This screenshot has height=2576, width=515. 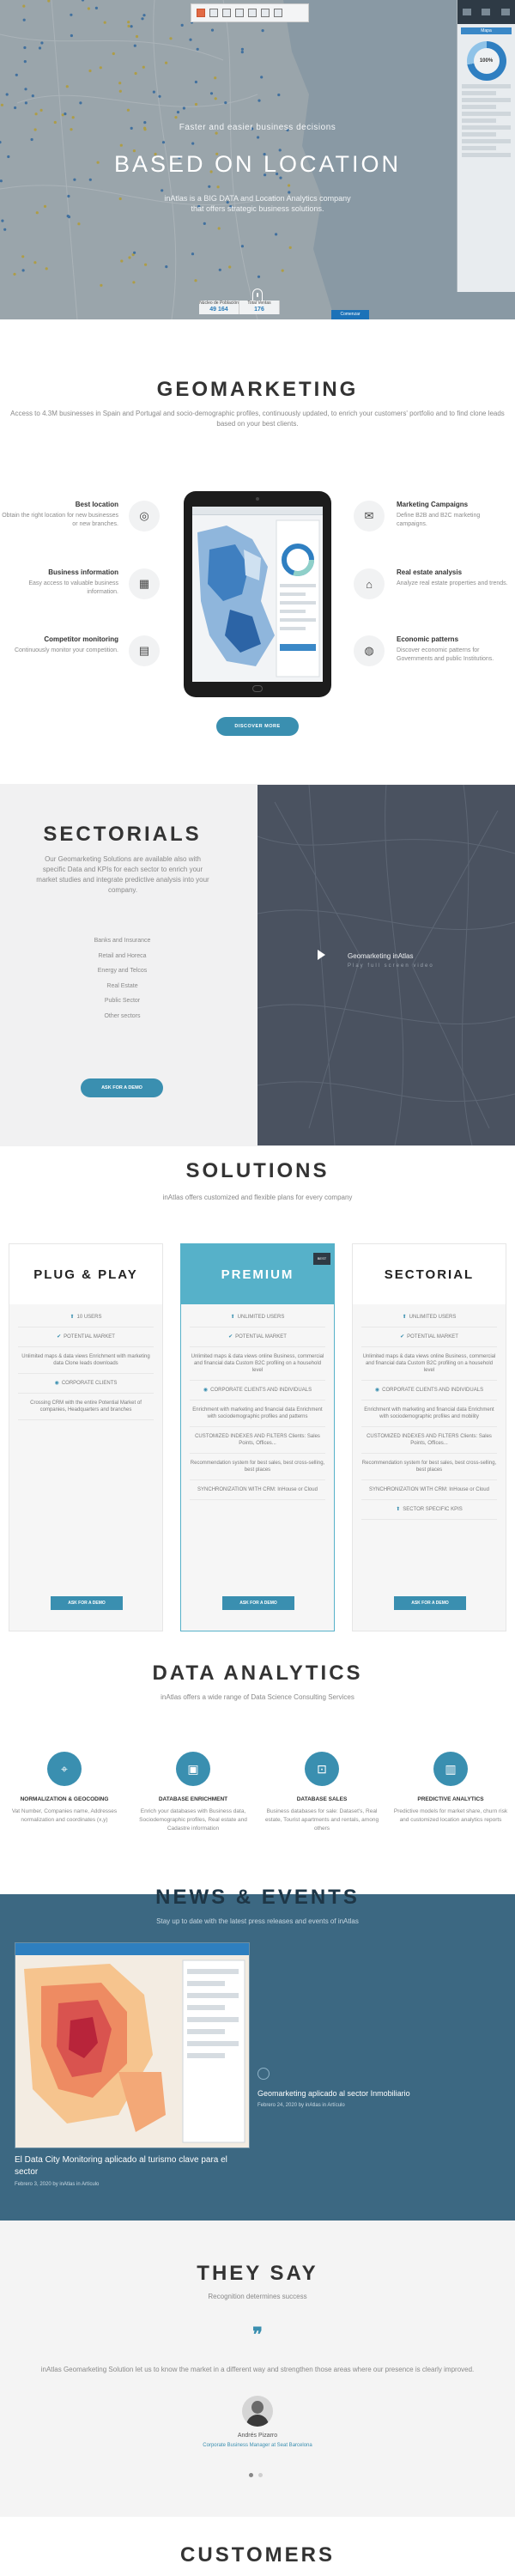 I want to click on news-main-meta: Febrero 3, 2020 by inAtlas in Artículo, so click(x=57, y=2185).